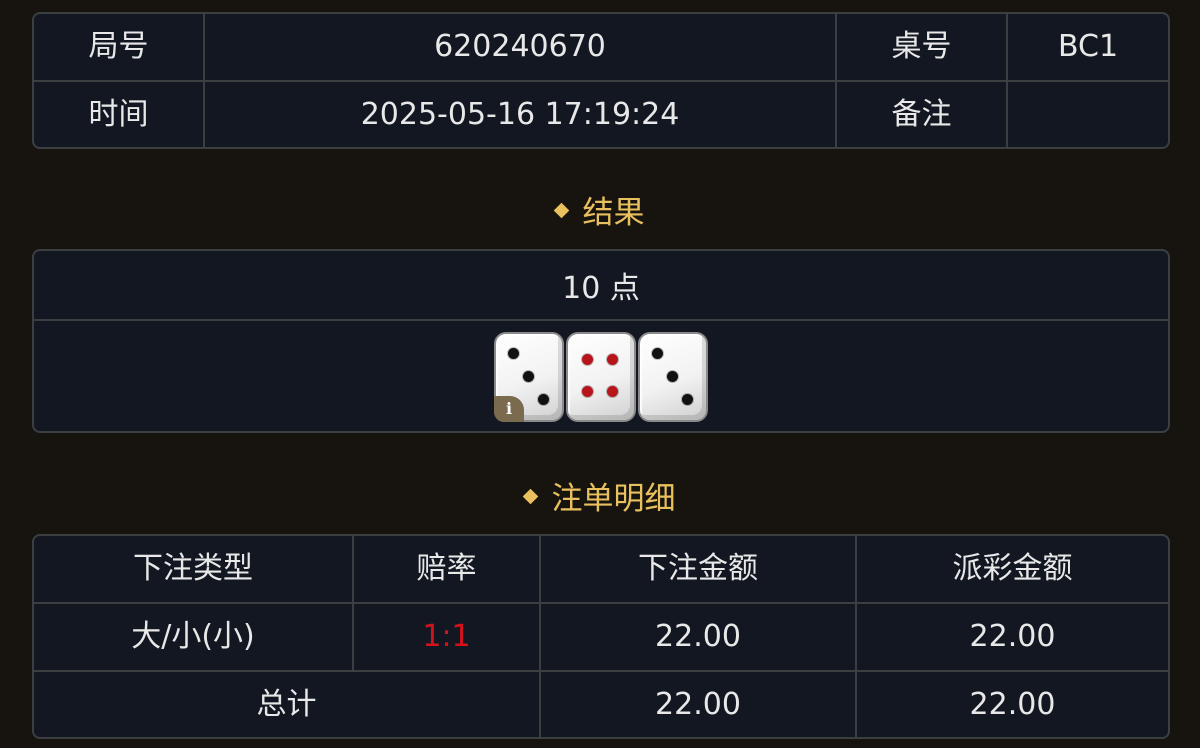 The width and height of the screenshot is (1200, 748). Describe the element at coordinates (922, 114) in the screenshot. I see `note-label: 备注` at that location.